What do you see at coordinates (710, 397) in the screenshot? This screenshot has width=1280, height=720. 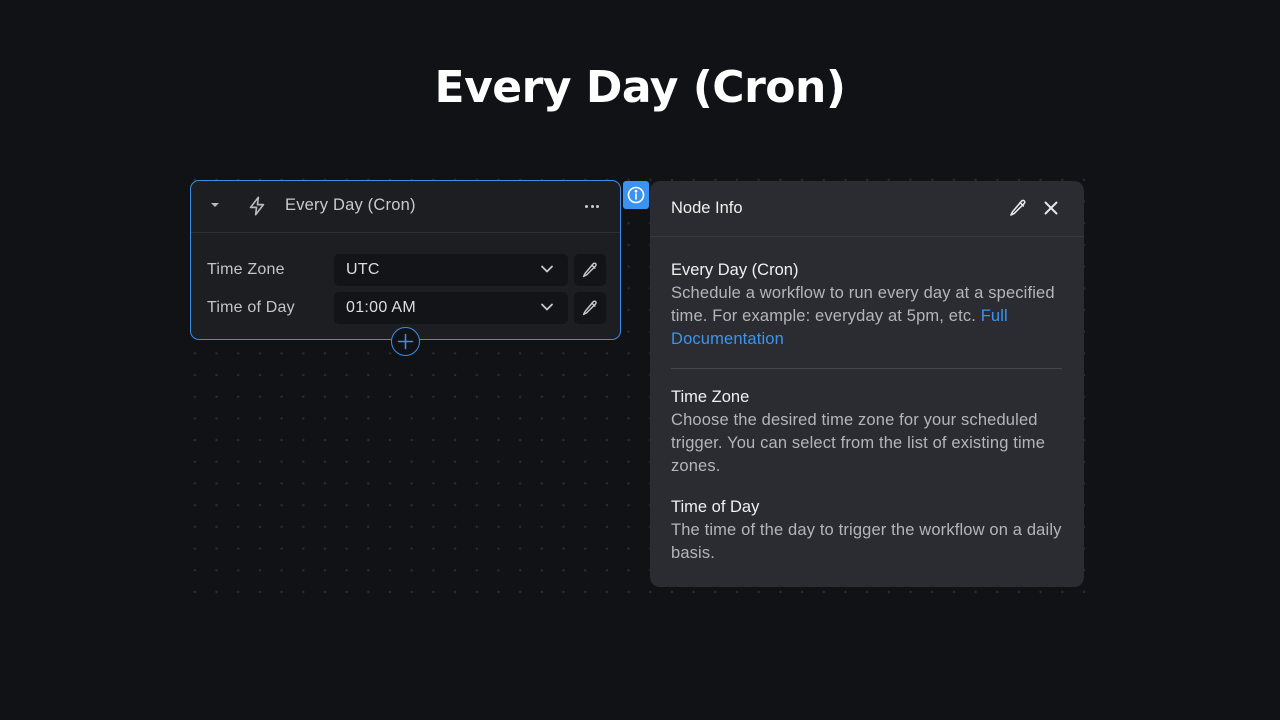 I see `section-title: Time Zone` at bounding box center [710, 397].